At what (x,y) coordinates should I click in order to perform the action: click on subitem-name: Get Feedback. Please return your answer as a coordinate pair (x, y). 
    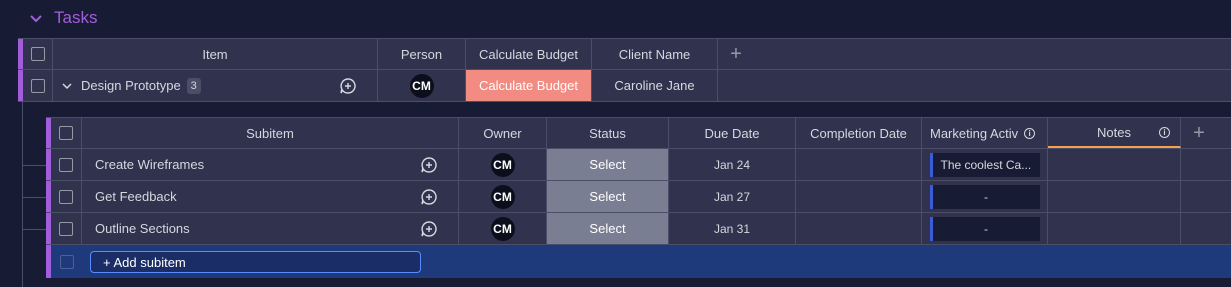
    Looking at the image, I should click on (241, 196).